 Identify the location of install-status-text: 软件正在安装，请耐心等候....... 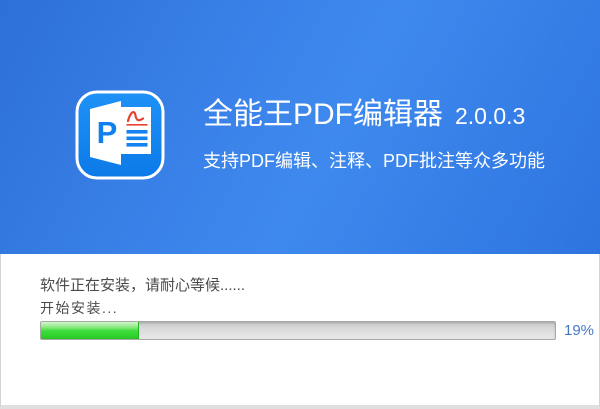
(143, 285).